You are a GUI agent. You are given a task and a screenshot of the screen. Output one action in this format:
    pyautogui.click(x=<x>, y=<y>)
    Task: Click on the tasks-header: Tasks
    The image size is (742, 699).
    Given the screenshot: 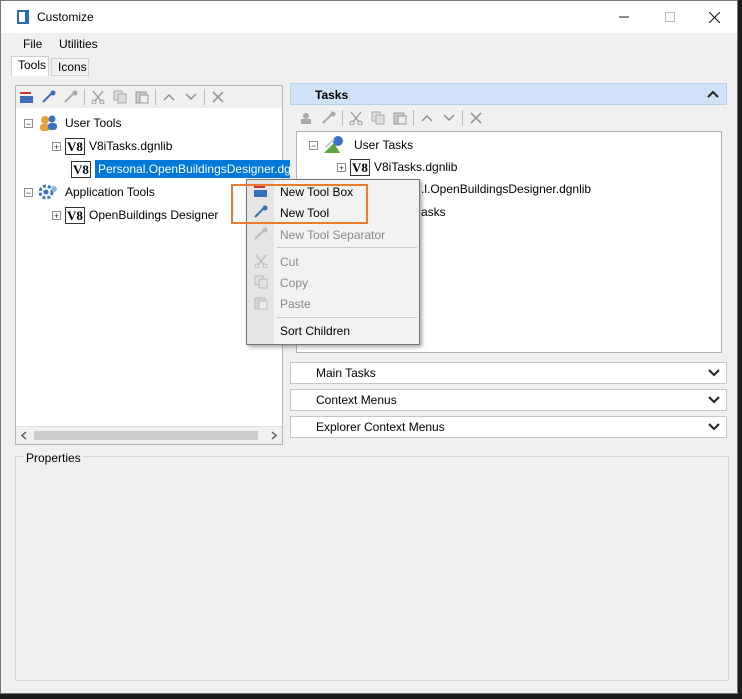 What is the action you would take?
    pyautogui.click(x=508, y=94)
    